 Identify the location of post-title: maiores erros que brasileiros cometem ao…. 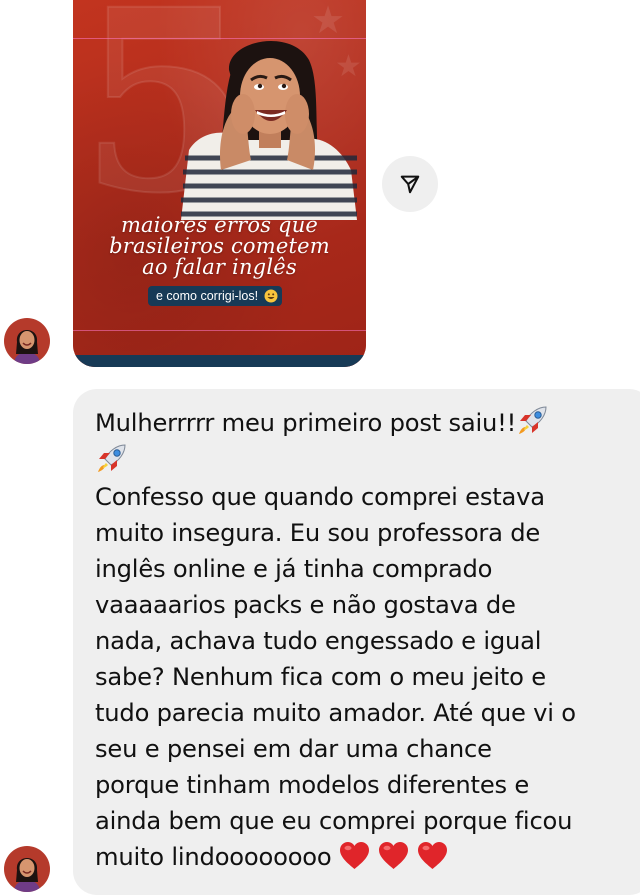
(219, 246).